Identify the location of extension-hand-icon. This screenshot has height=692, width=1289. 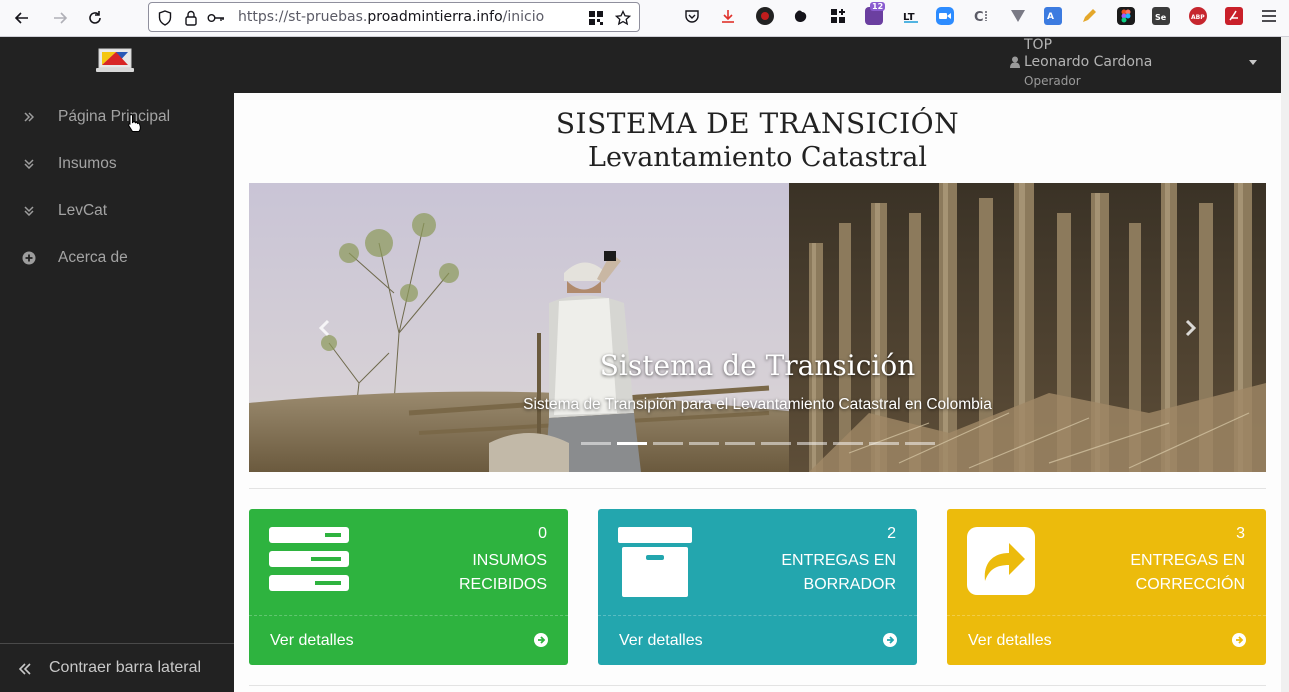
(801, 16).